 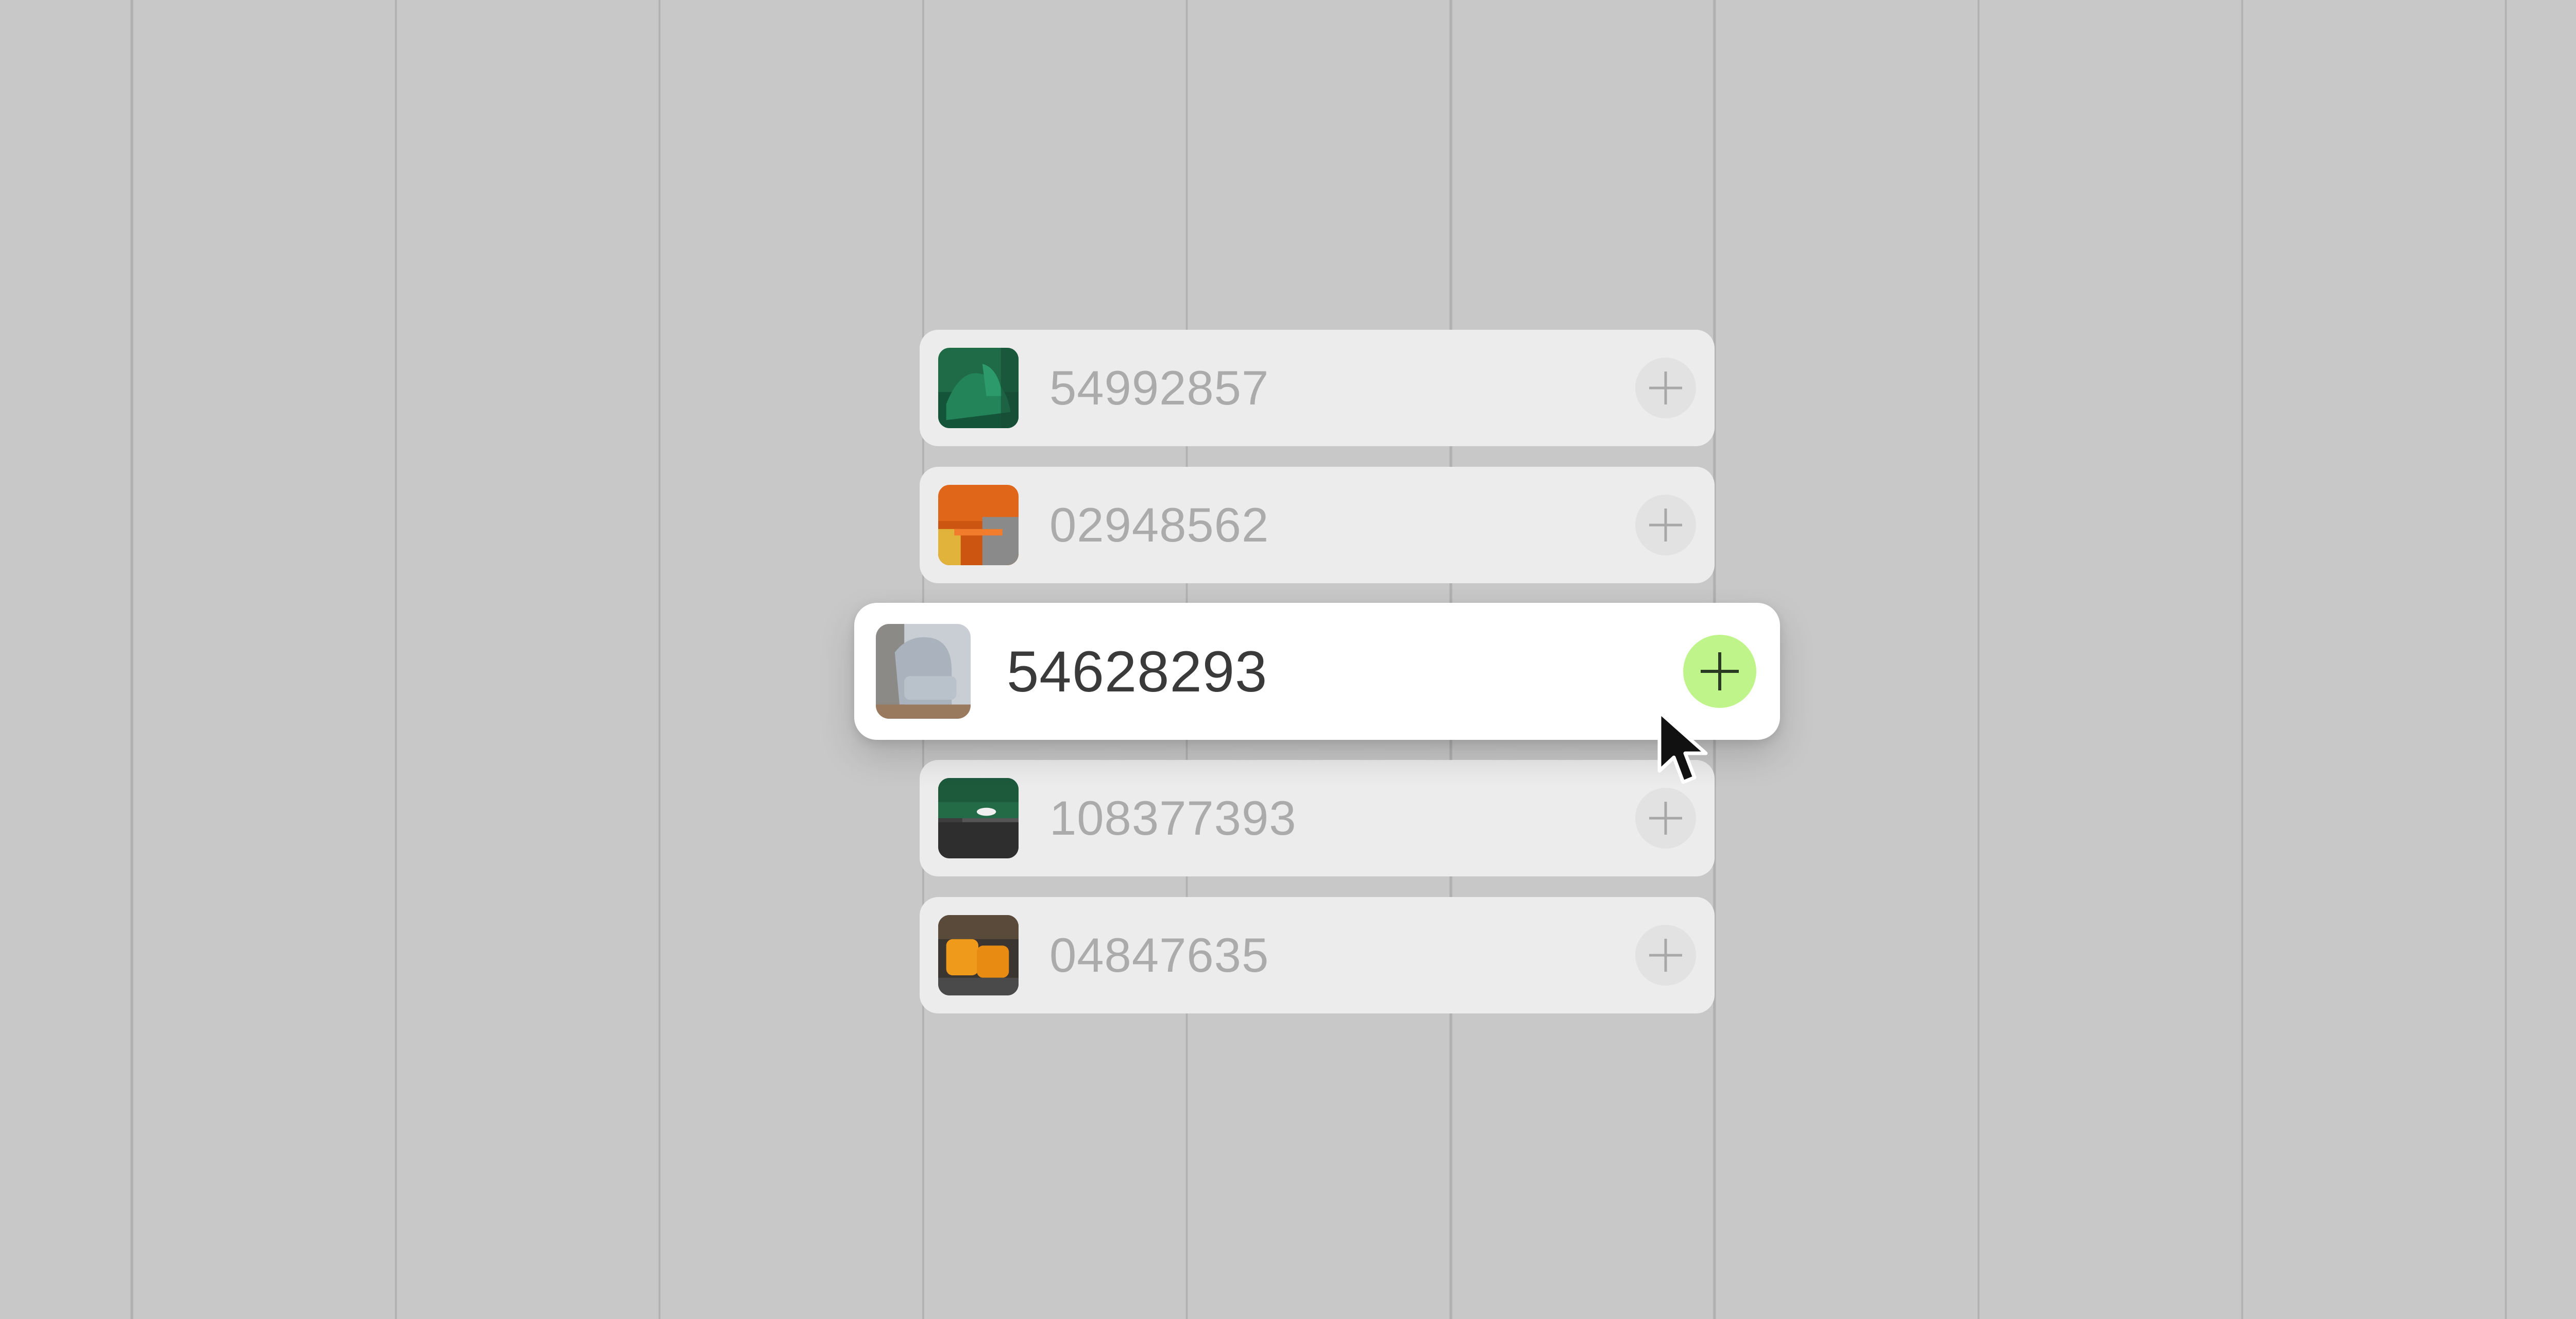 I want to click on green-sofa-thumbnail, so click(x=979, y=818).